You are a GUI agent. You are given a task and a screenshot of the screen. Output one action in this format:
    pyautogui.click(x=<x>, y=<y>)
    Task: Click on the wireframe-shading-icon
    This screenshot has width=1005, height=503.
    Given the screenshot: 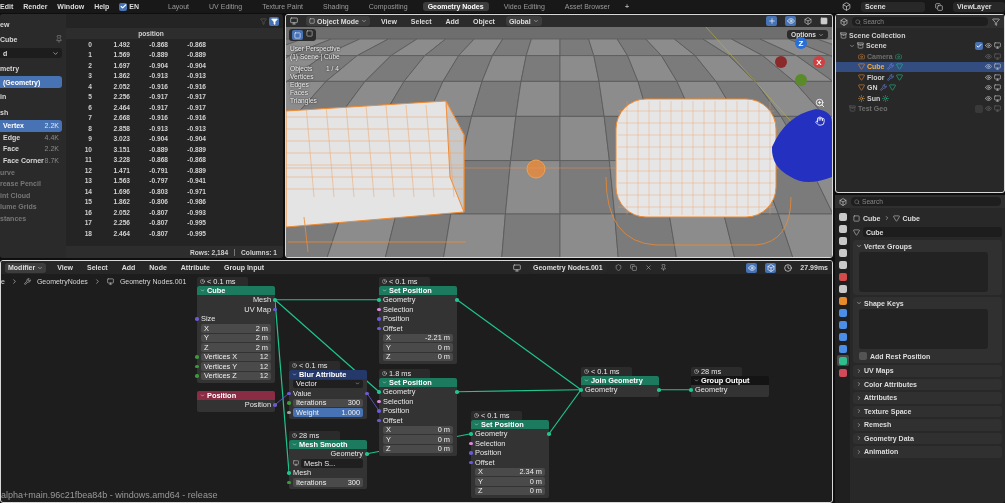 What is the action you would take?
    pyautogui.click(x=808, y=21)
    